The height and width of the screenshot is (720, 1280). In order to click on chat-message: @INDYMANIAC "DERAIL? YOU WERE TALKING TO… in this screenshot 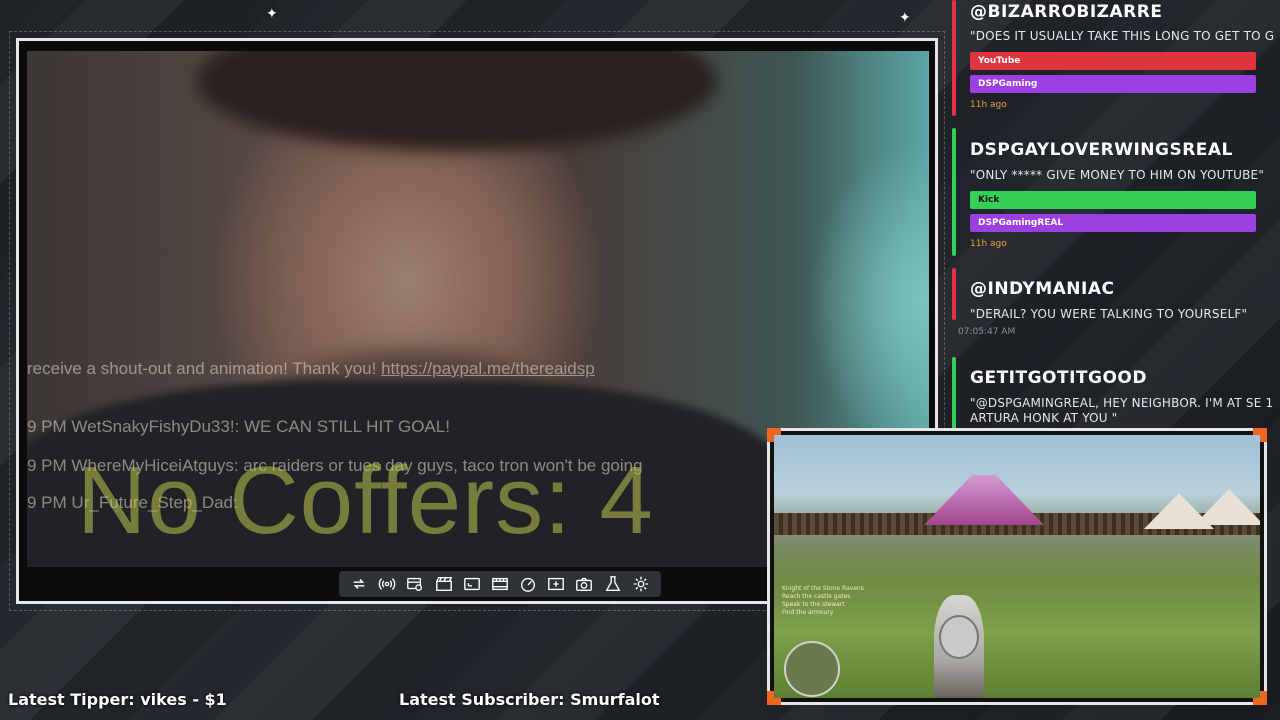, I will do `click(1112, 304)`.